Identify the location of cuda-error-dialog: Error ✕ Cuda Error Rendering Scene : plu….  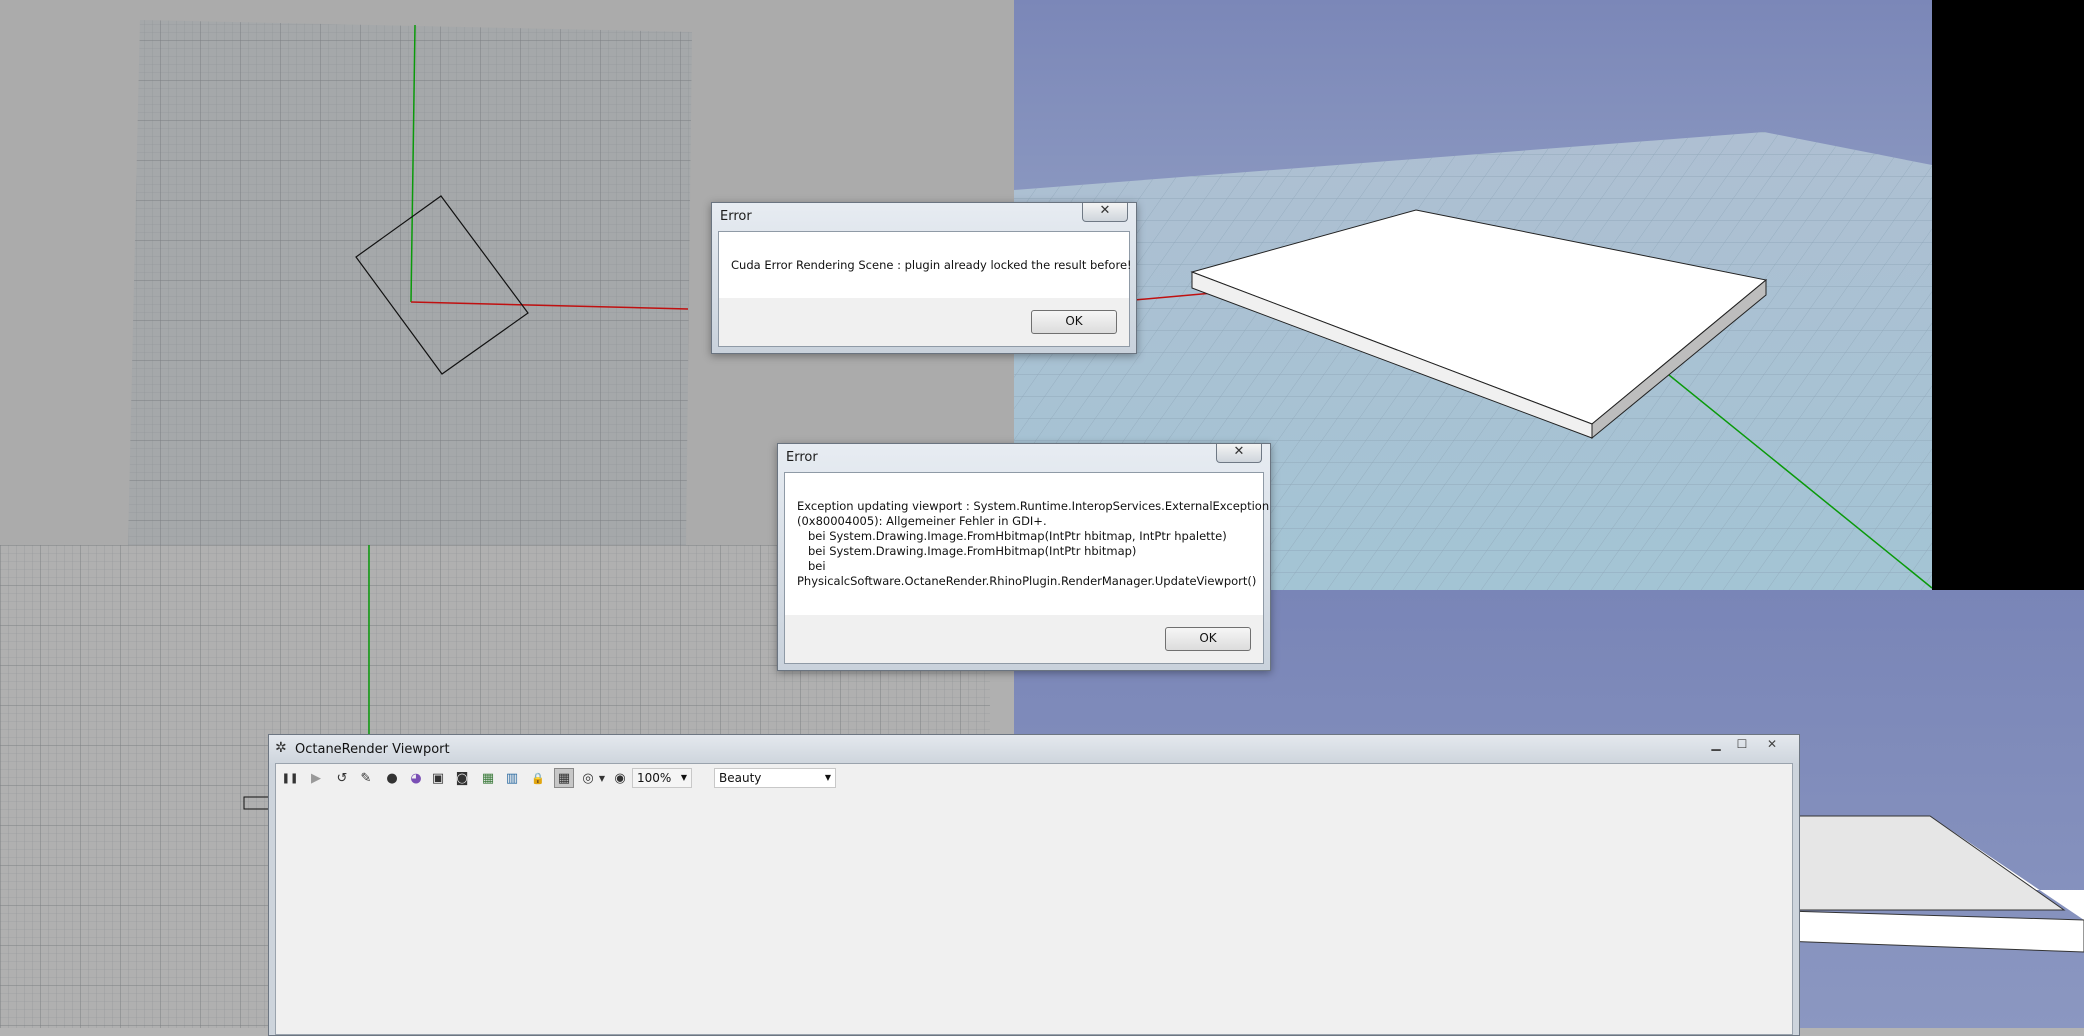
(924, 278).